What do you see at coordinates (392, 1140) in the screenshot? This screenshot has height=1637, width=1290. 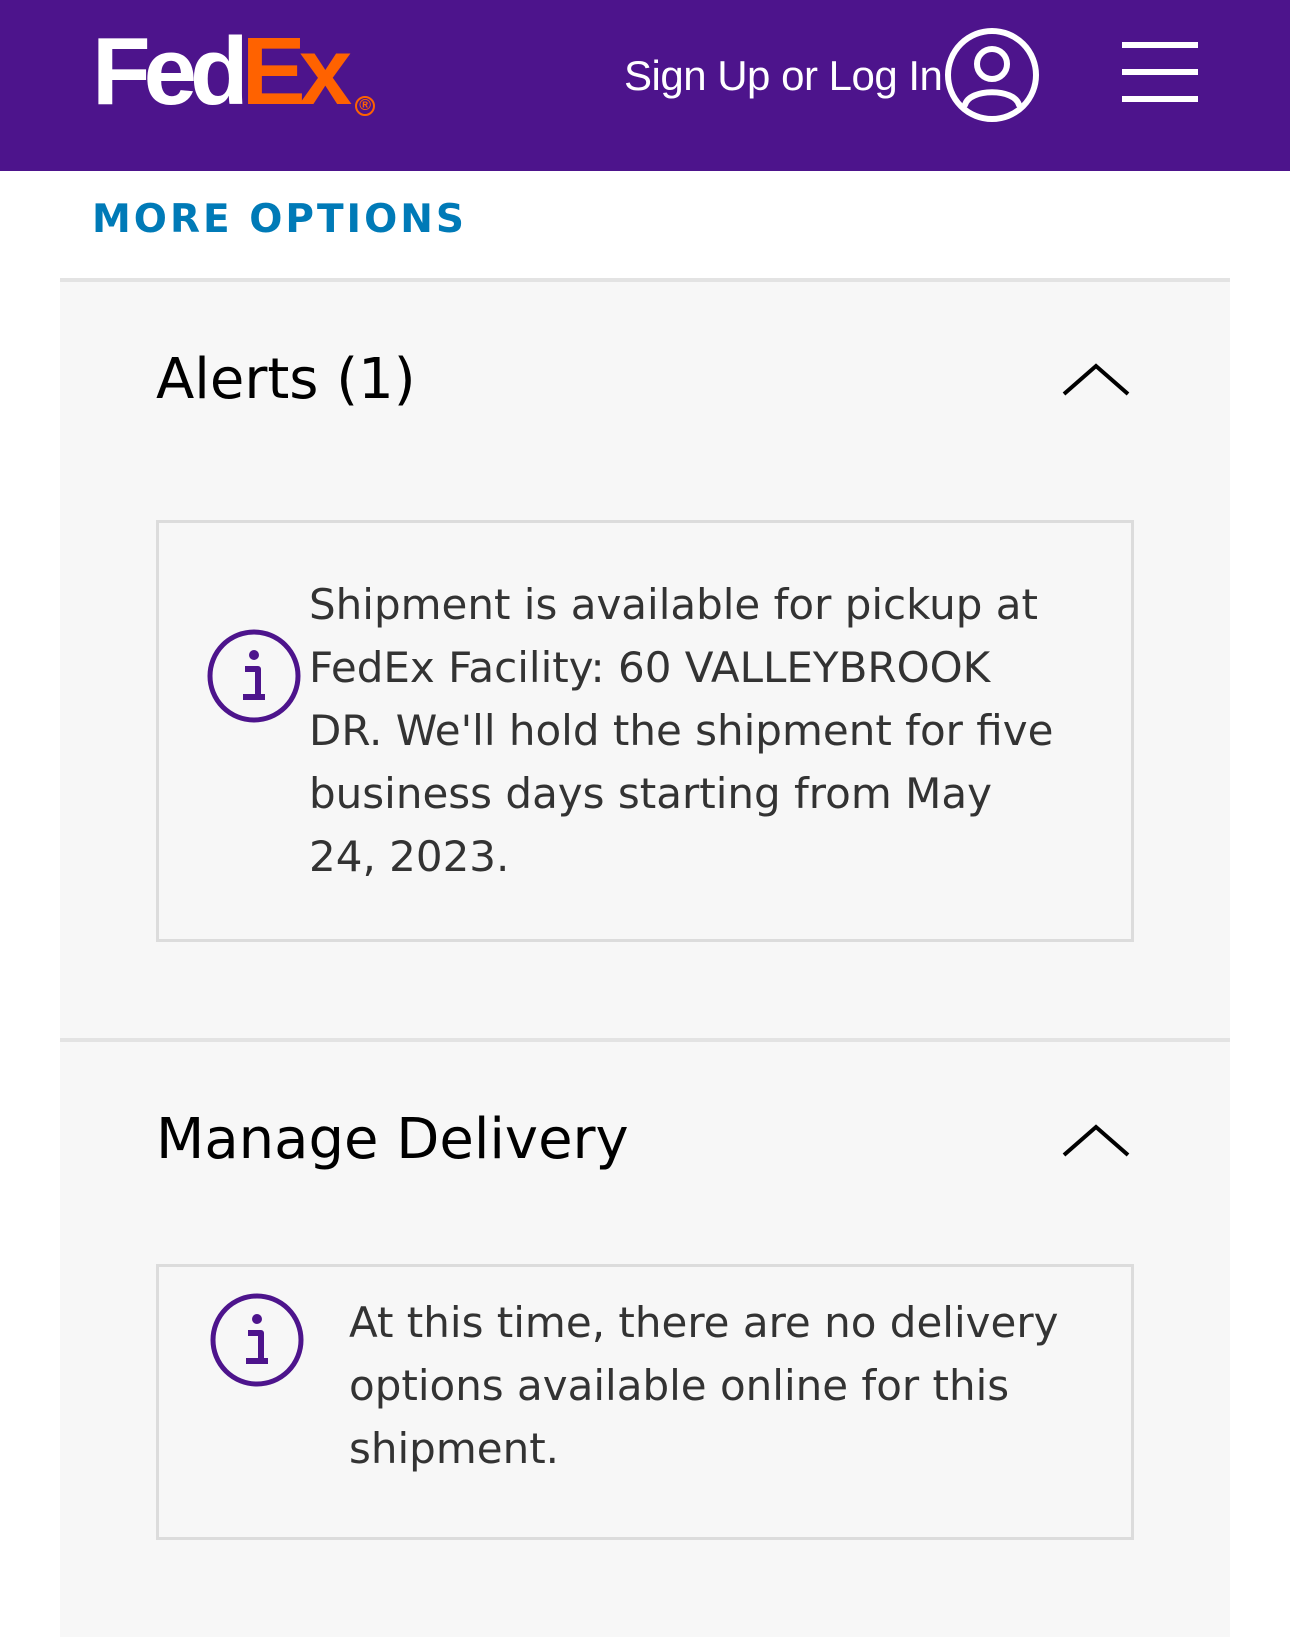 I see `manage-delivery-title: Manage Delivery` at bounding box center [392, 1140].